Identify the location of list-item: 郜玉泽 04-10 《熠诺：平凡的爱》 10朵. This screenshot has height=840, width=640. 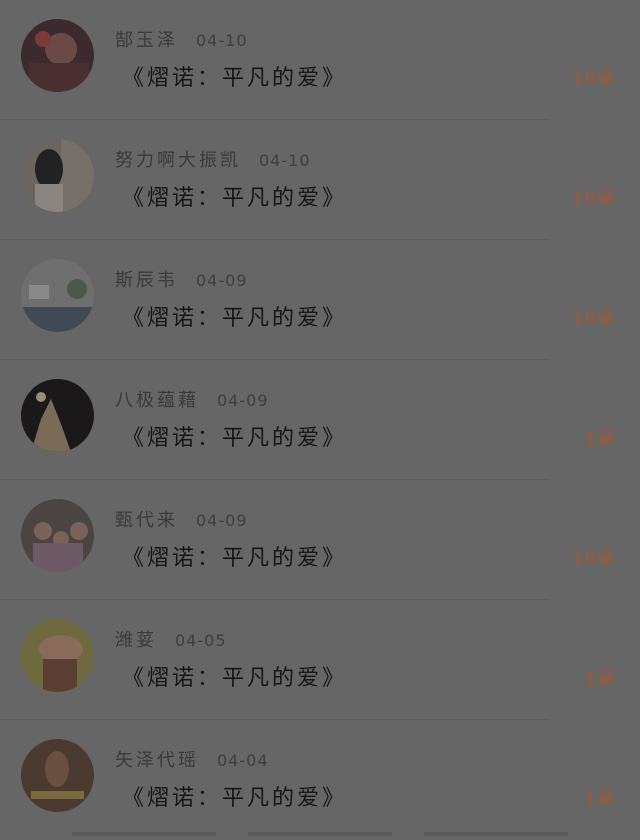
(307, 60).